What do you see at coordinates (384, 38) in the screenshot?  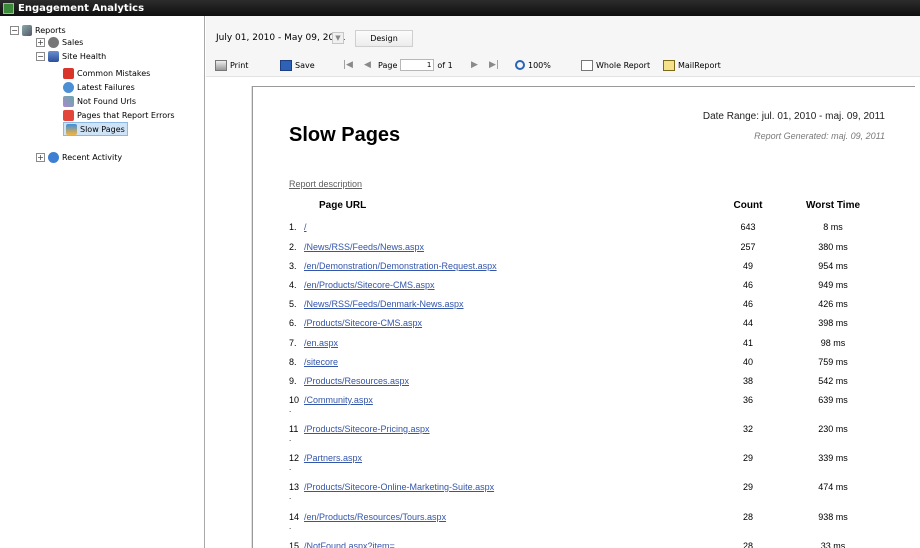 I see `design-button: Design` at bounding box center [384, 38].